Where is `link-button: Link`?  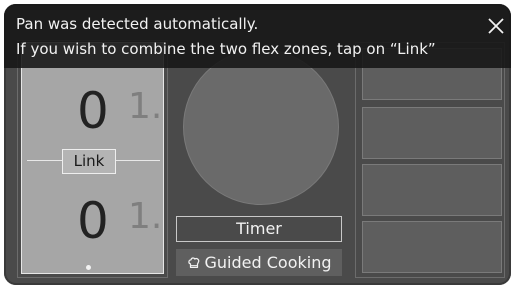
link-button: Link is located at coordinates (89, 161).